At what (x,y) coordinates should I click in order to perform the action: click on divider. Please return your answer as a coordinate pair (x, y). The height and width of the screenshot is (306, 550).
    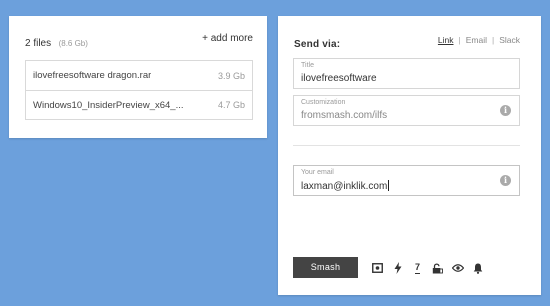
    Looking at the image, I should click on (406, 145).